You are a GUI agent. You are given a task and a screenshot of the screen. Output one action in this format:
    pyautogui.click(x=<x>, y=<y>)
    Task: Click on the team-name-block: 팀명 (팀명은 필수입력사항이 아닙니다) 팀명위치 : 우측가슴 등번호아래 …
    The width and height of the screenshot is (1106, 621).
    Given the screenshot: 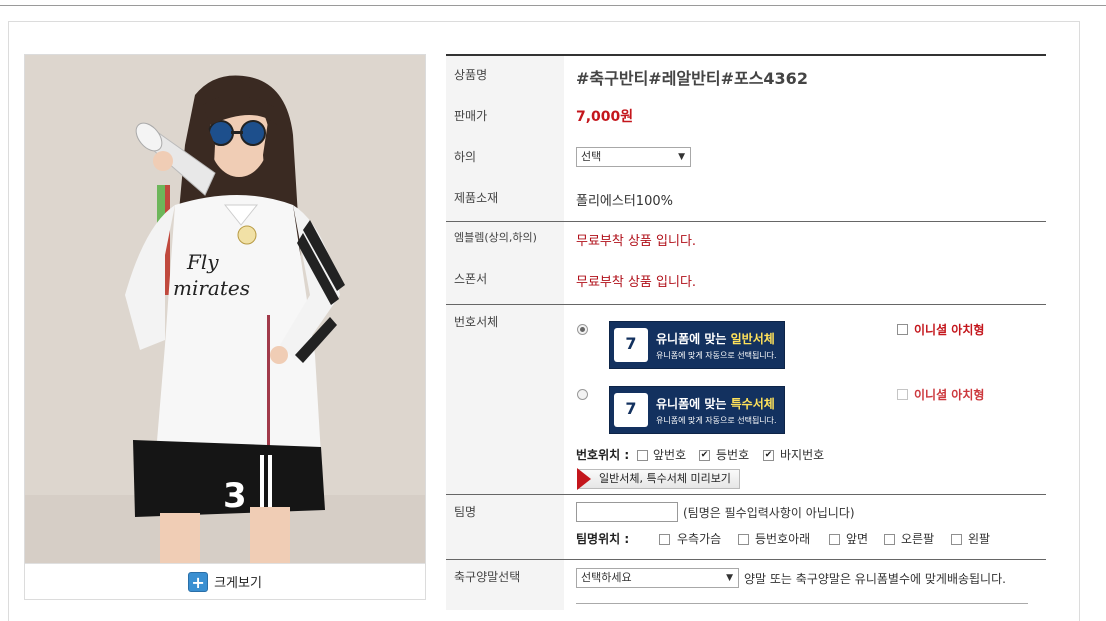 What is the action you would take?
    pyautogui.click(x=746, y=527)
    